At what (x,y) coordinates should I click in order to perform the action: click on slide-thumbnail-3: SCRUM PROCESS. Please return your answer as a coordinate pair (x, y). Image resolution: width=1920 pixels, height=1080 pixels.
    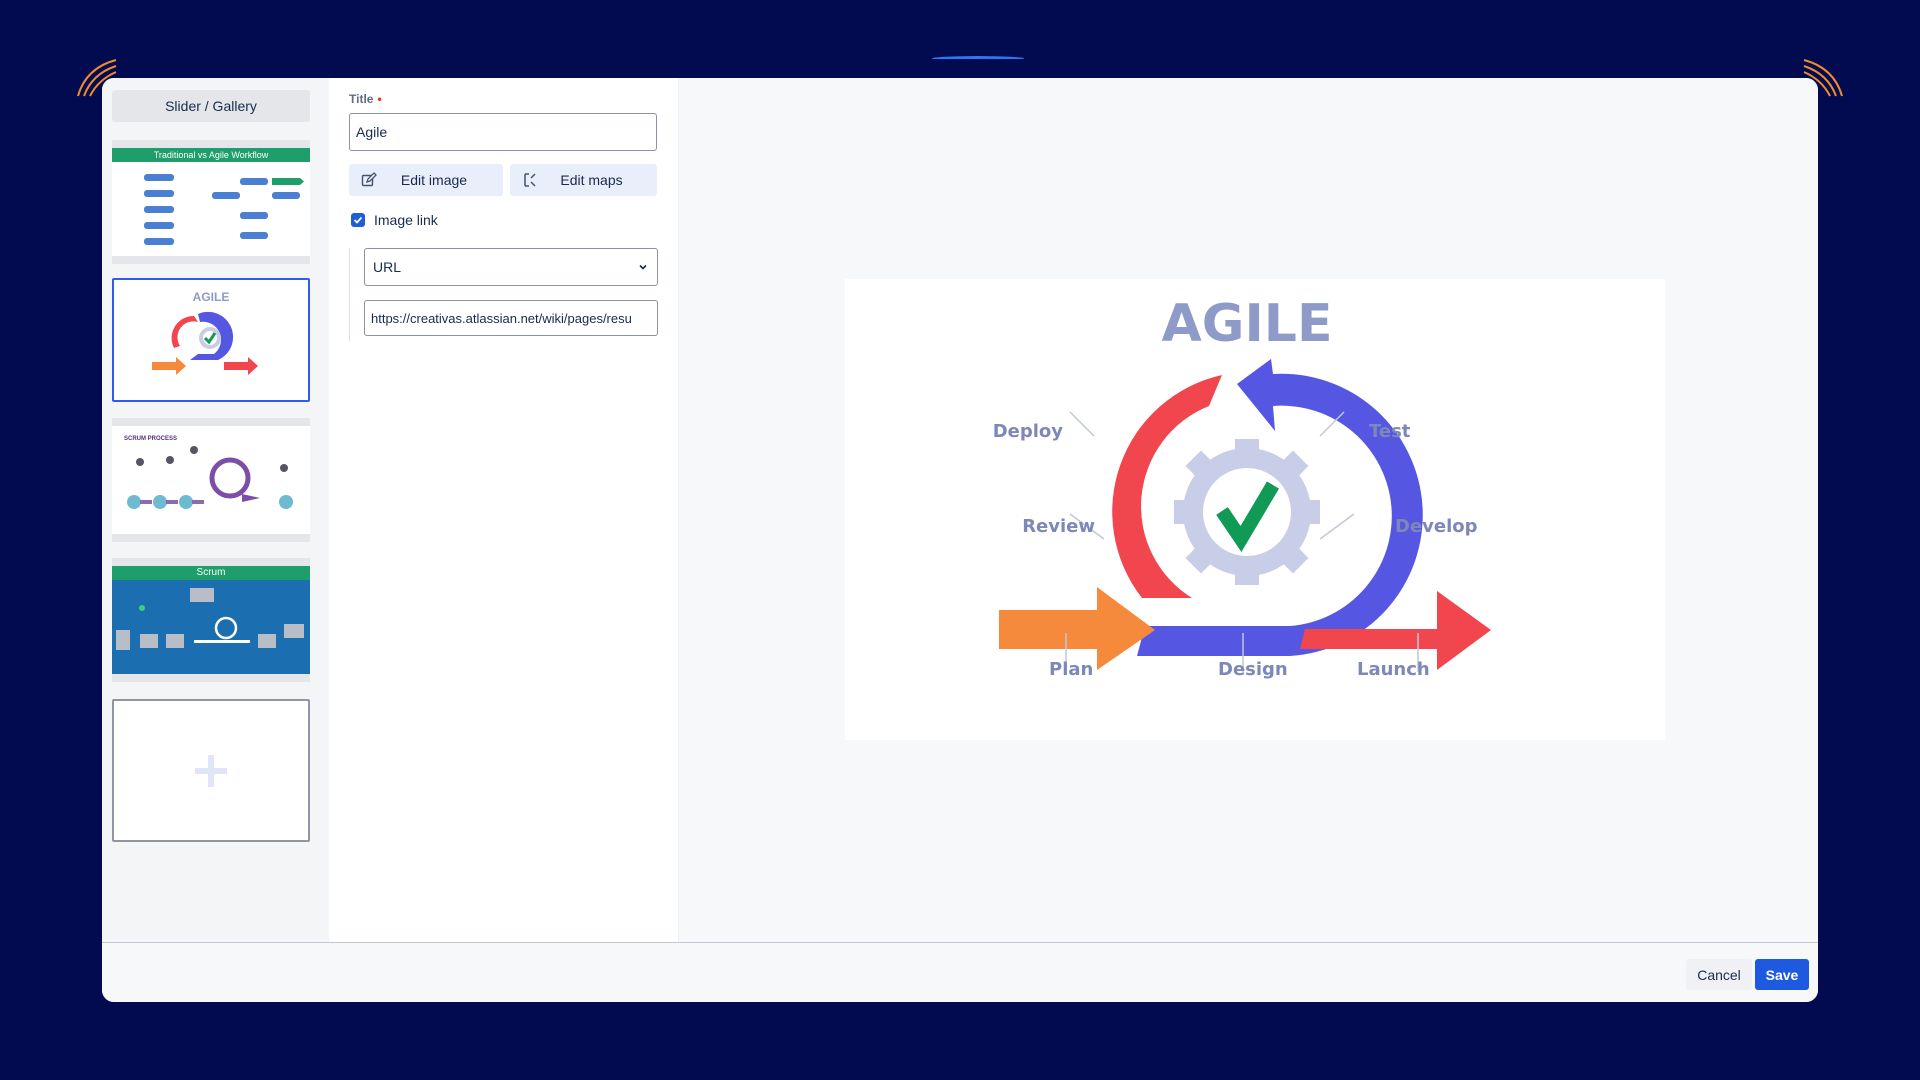
    Looking at the image, I should click on (211, 480).